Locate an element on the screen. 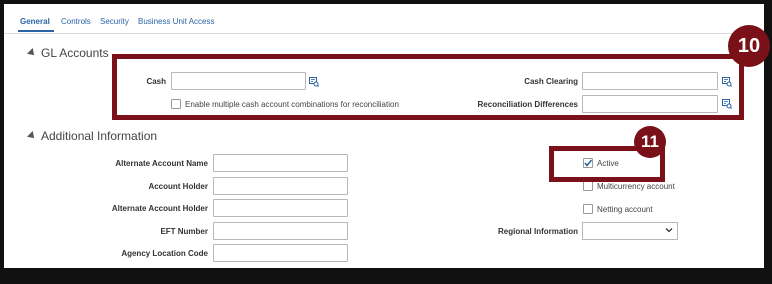 Image resolution: width=772 pixels, height=284 pixels. multicurrency-checkbox is located at coordinates (588, 186).